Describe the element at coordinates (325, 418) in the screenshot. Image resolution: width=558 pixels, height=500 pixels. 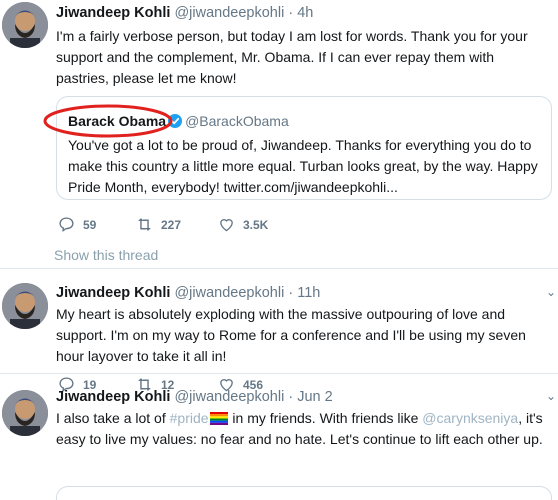
I see `text-segment: in my friends. With friends like` at that location.